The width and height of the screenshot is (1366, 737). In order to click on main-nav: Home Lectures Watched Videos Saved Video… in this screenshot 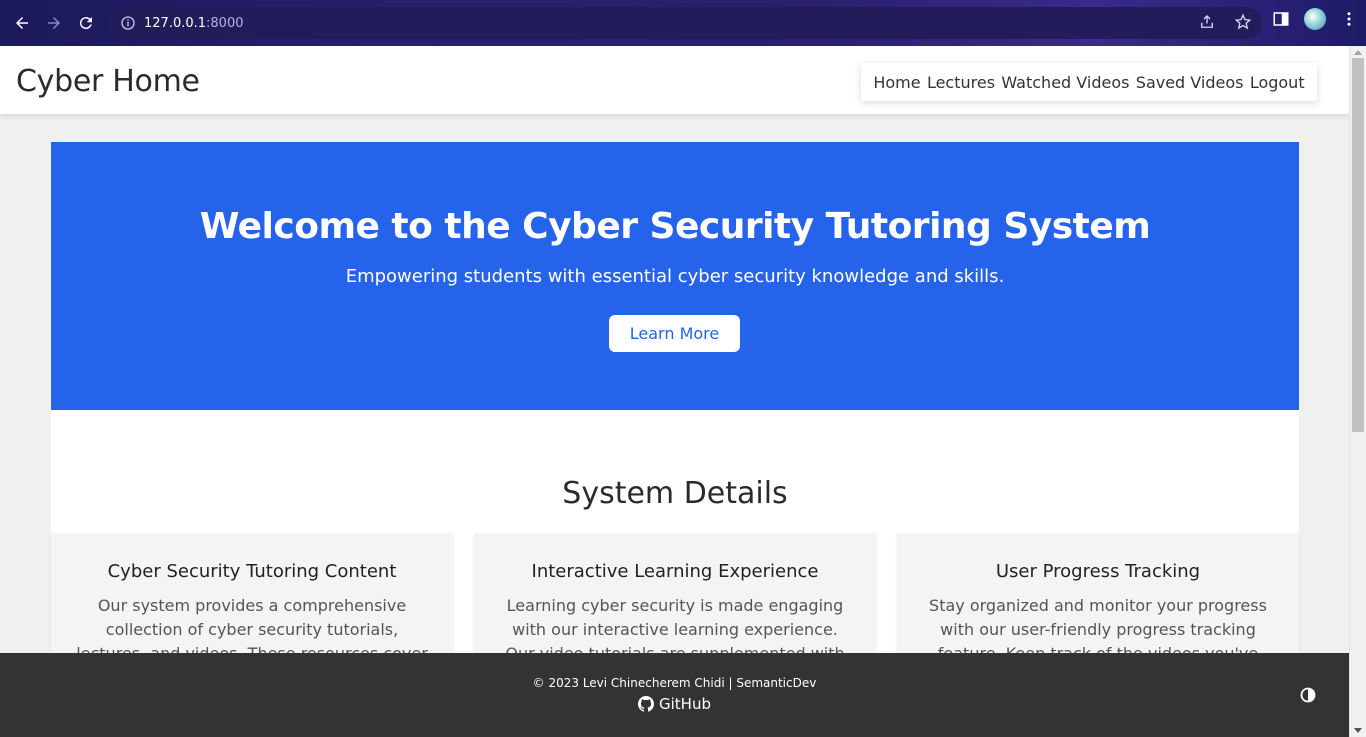, I will do `click(1089, 82)`.